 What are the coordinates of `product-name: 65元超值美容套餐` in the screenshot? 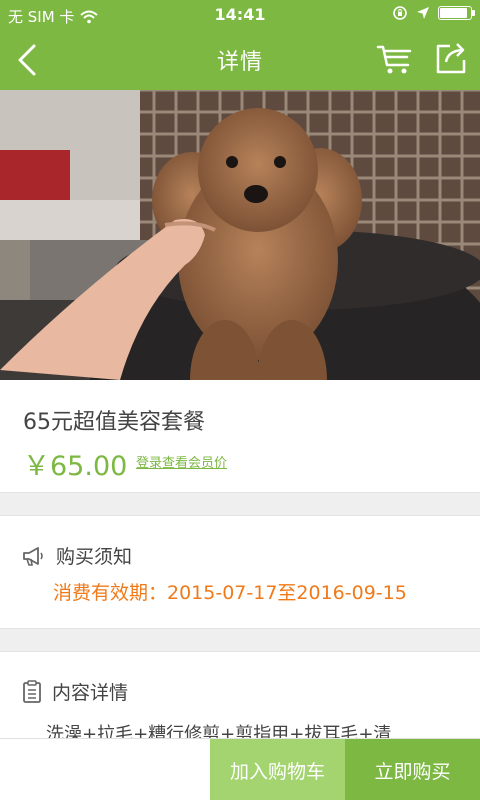 It's located at (114, 422).